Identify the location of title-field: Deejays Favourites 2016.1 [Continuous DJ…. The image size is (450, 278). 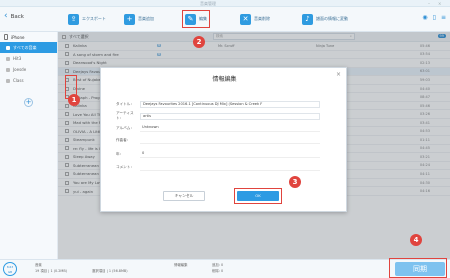
(230, 104).